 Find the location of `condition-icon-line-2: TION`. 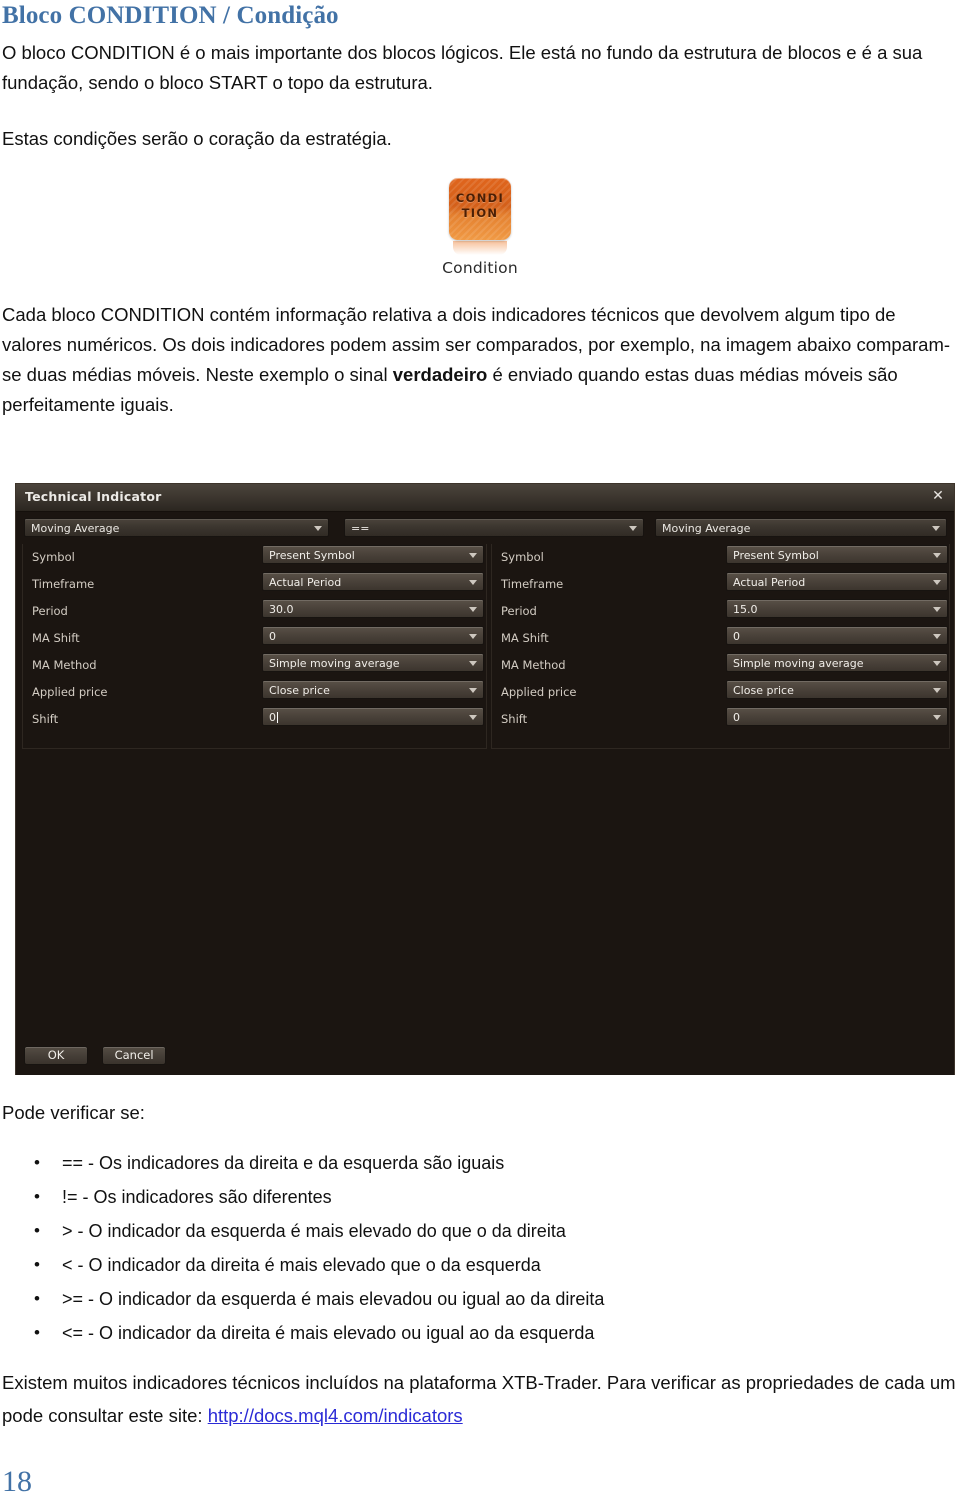

condition-icon-line-2: TION is located at coordinates (480, 213).